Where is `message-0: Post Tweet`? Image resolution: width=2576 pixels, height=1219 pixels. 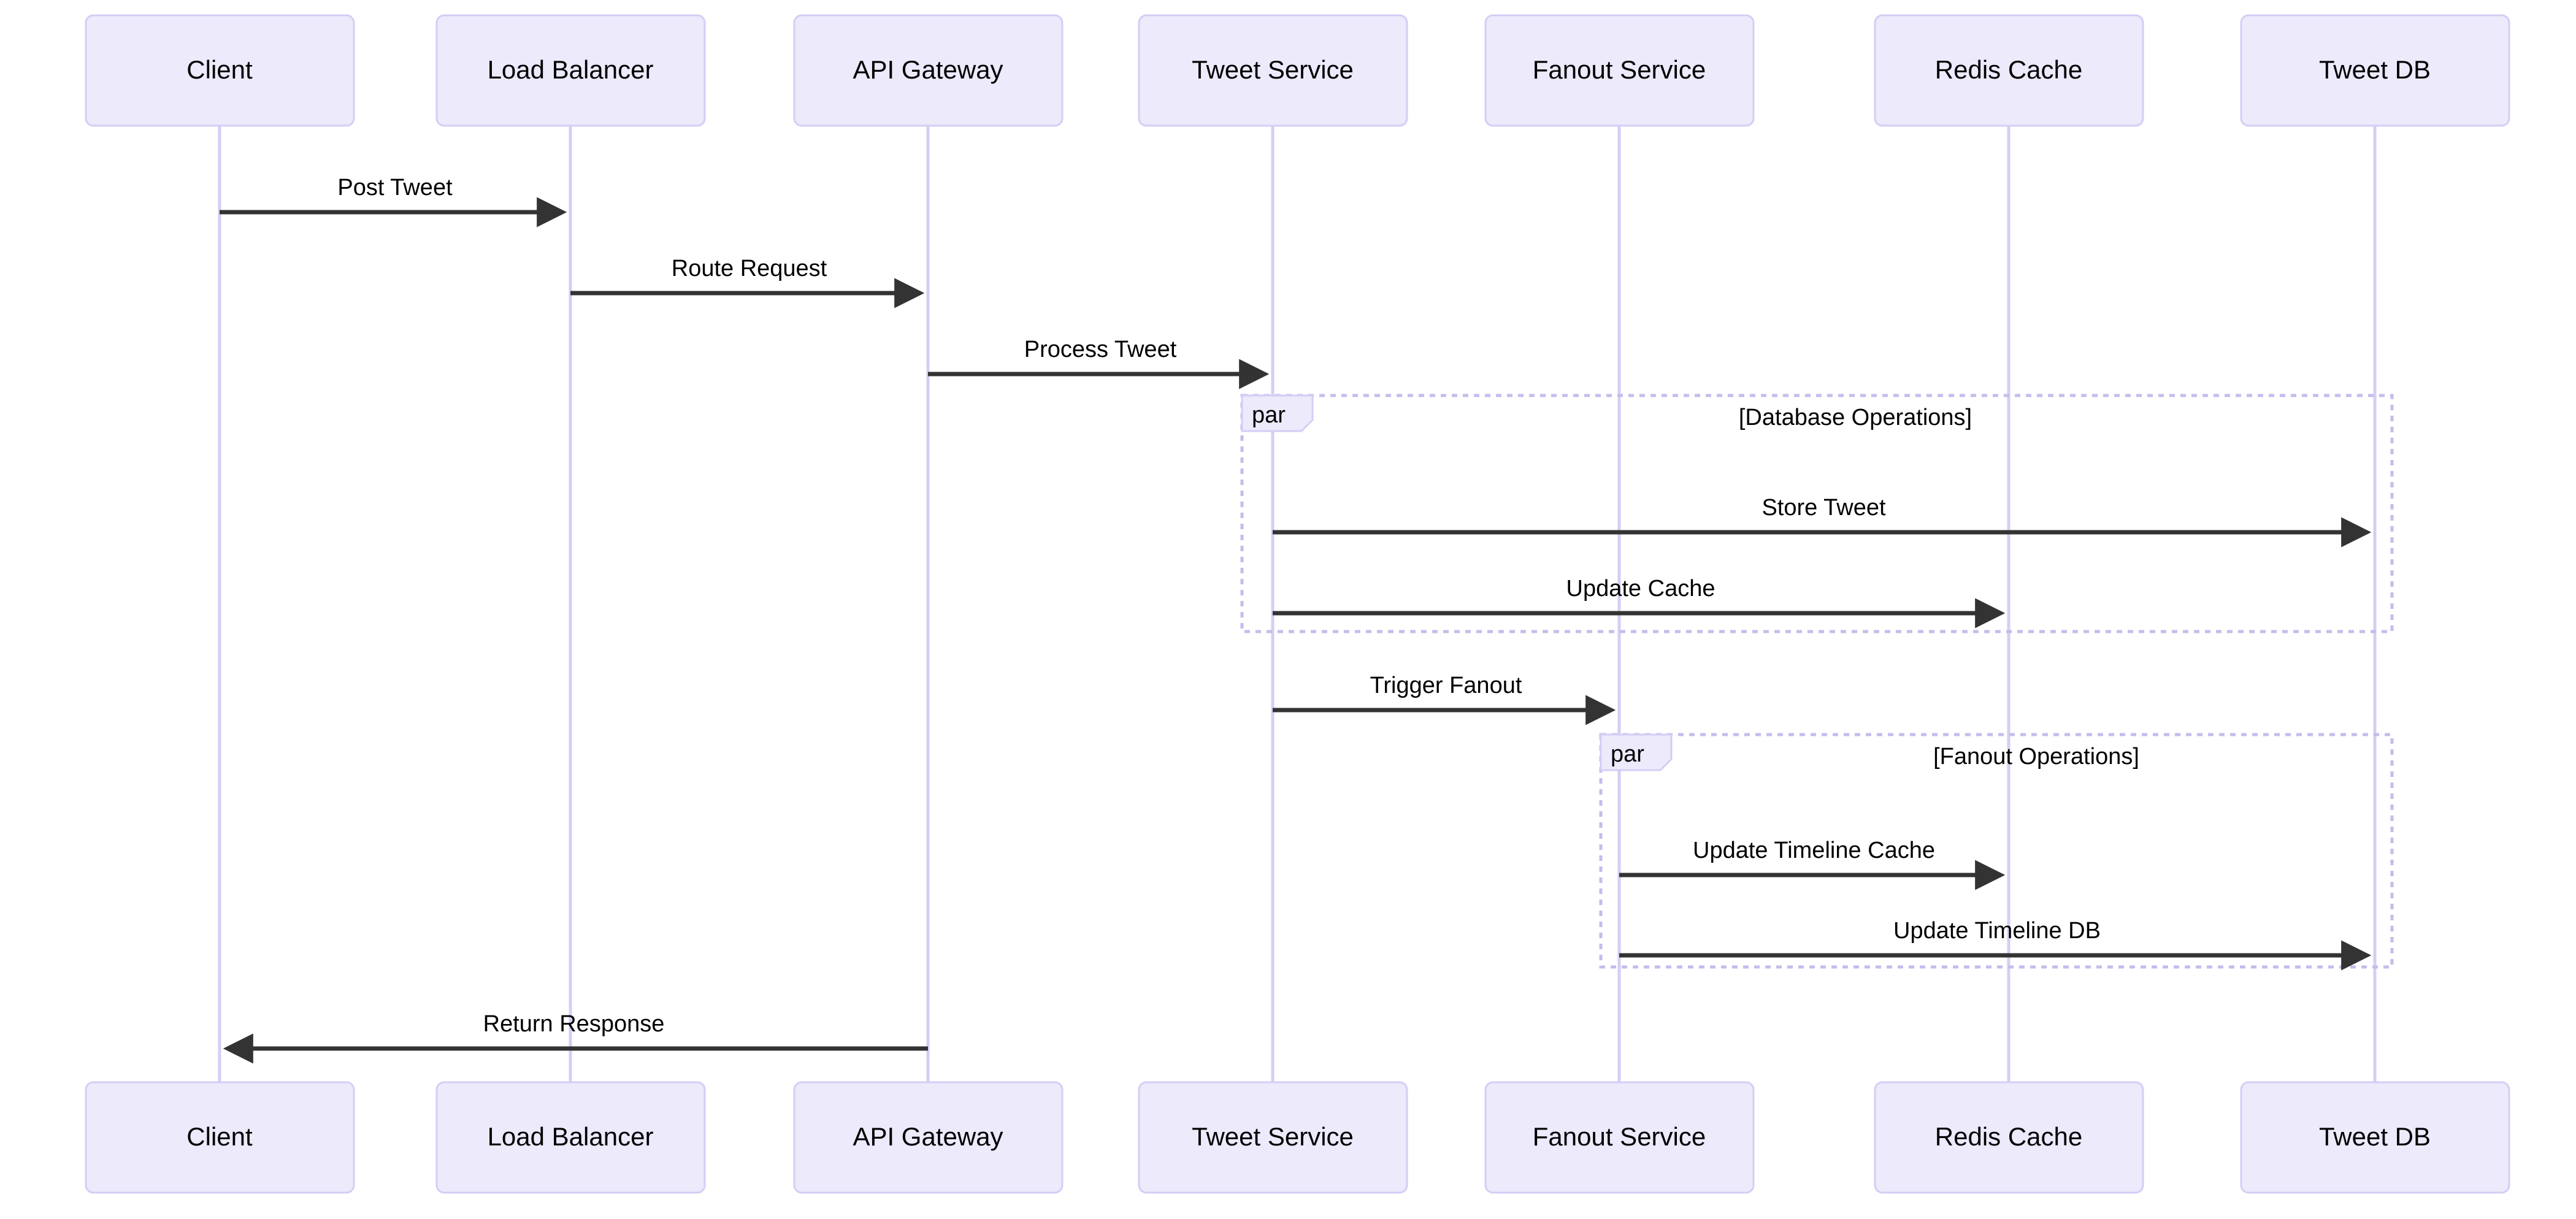 message-0: Post Tweet is located at coordinates (393, 201).